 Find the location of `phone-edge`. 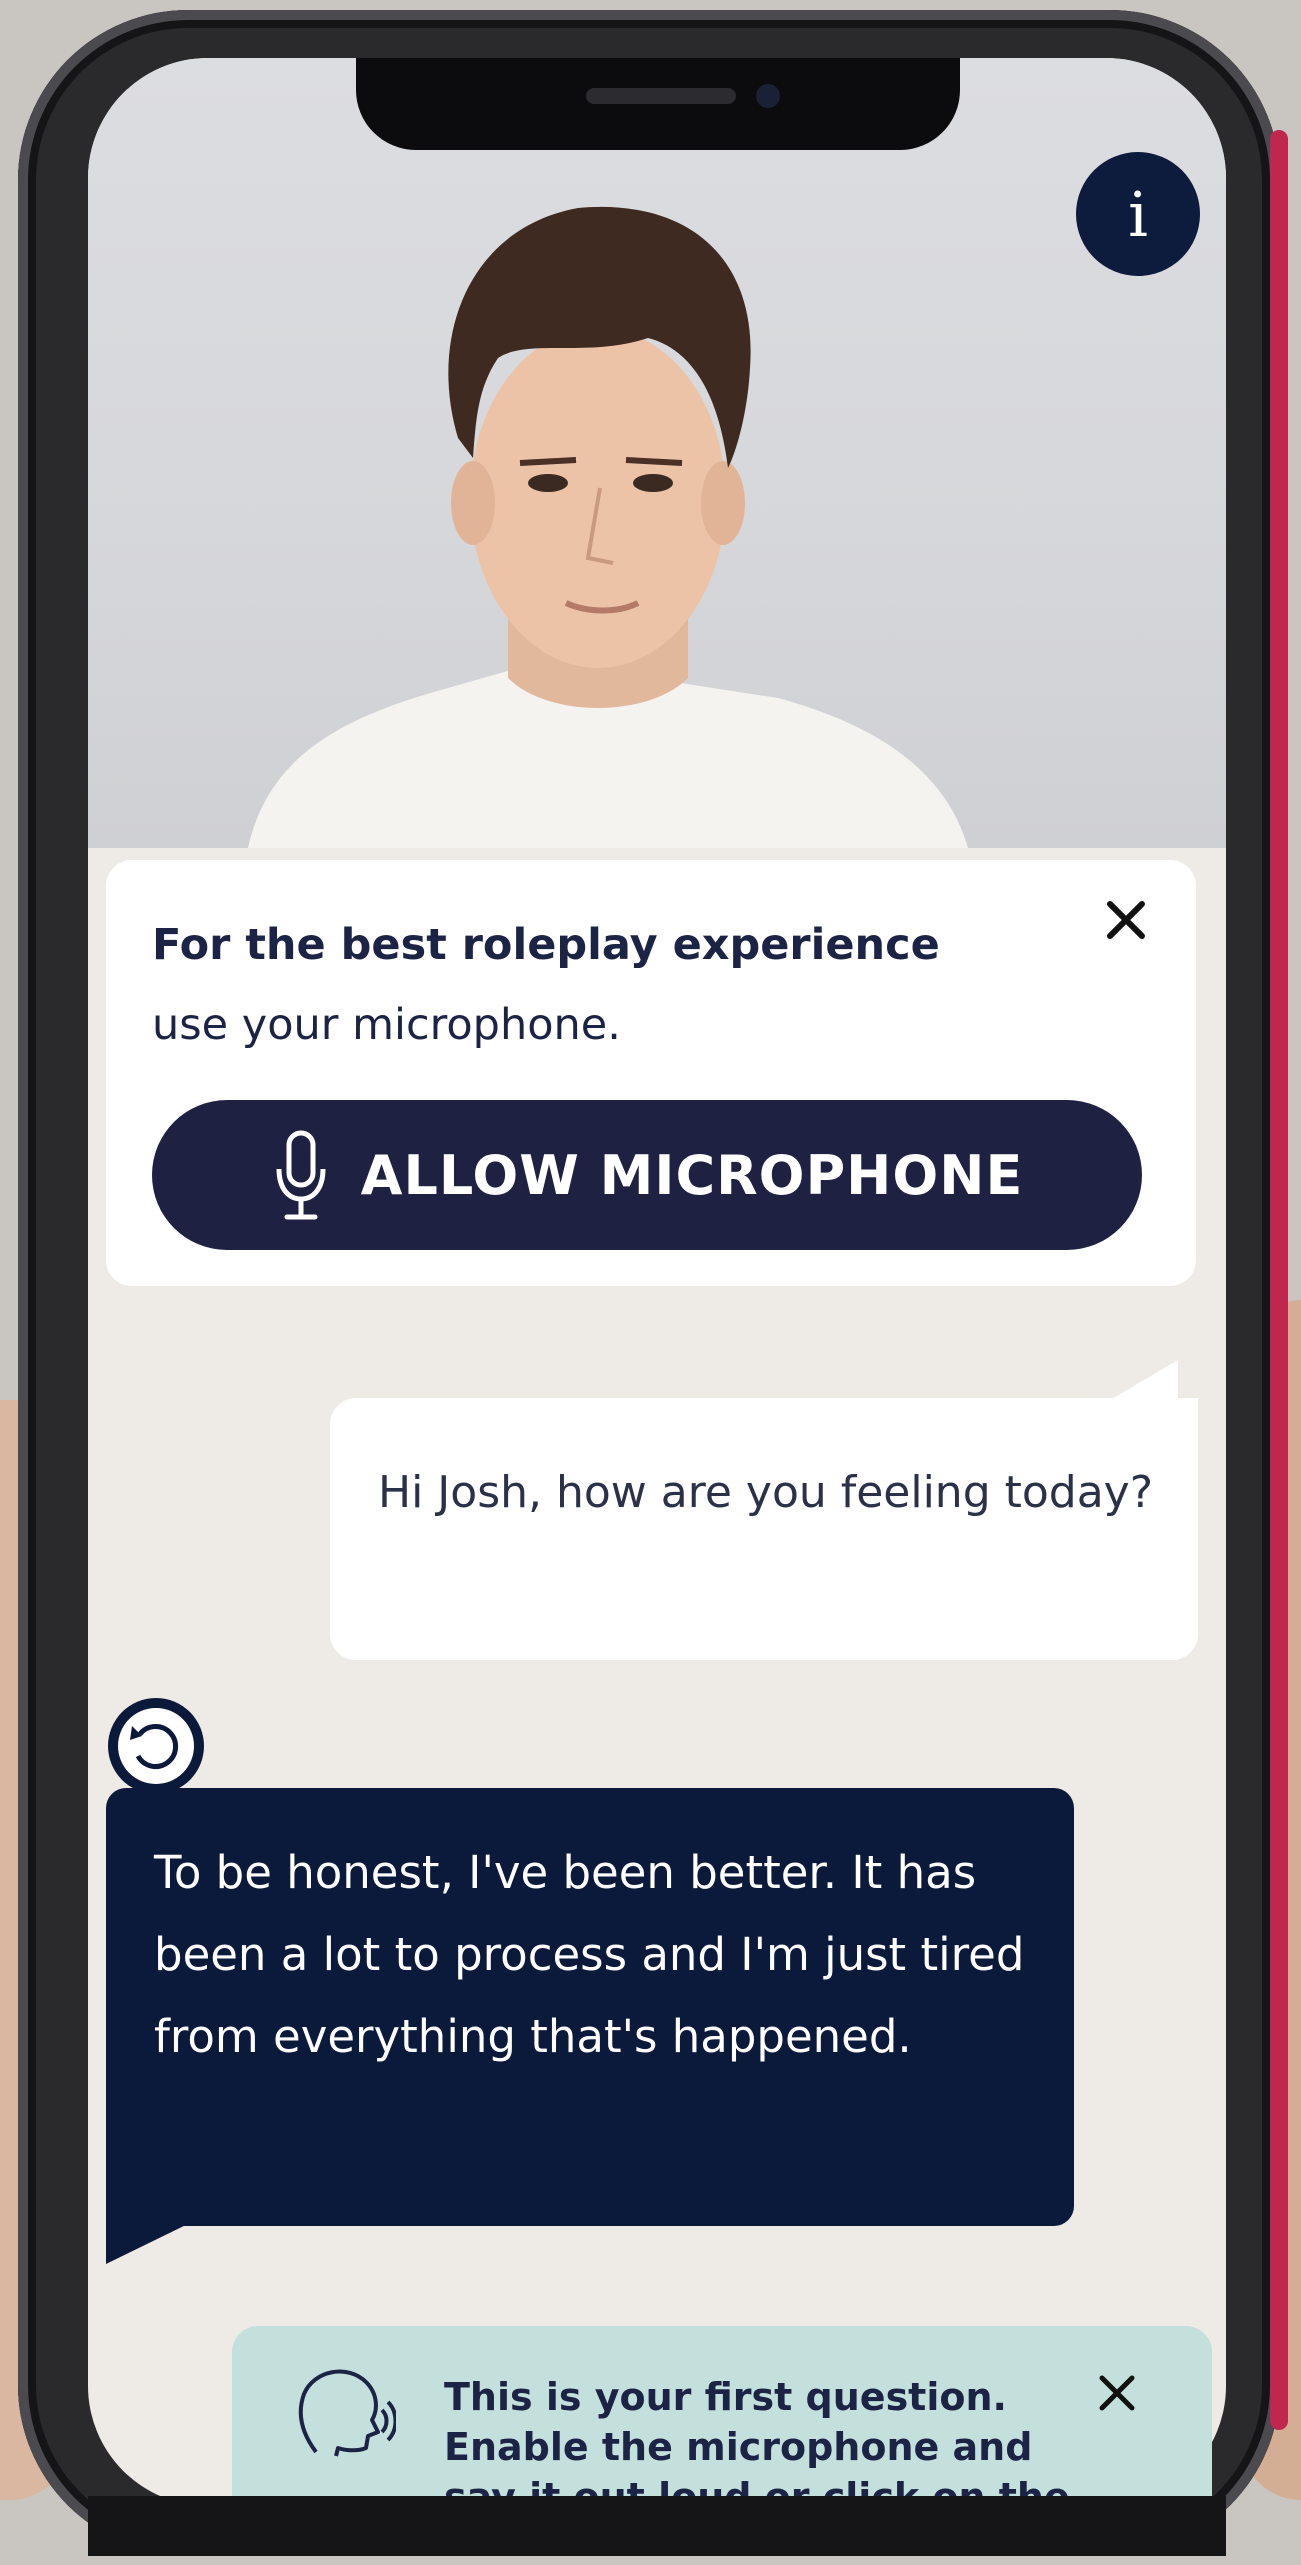

phone-edge is located at coordinates (1279, 1280).